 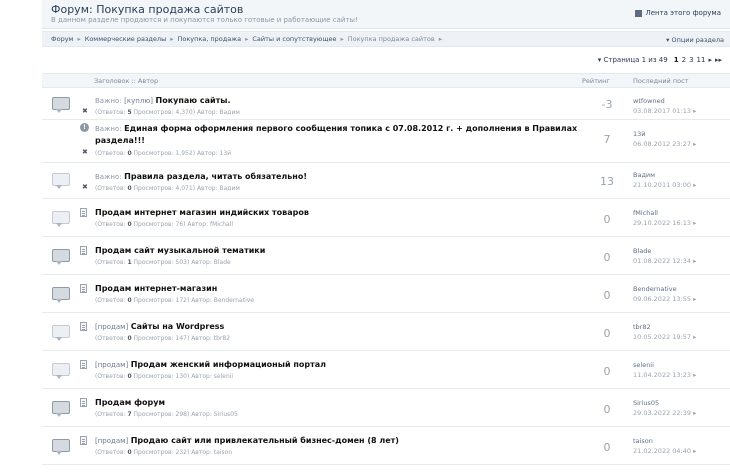 What do you see at coordinates (664, 375) in the screenshot?
I see `last-post-date: 11.04.2022 13:23 ▸` at bounding box center [664, 375].